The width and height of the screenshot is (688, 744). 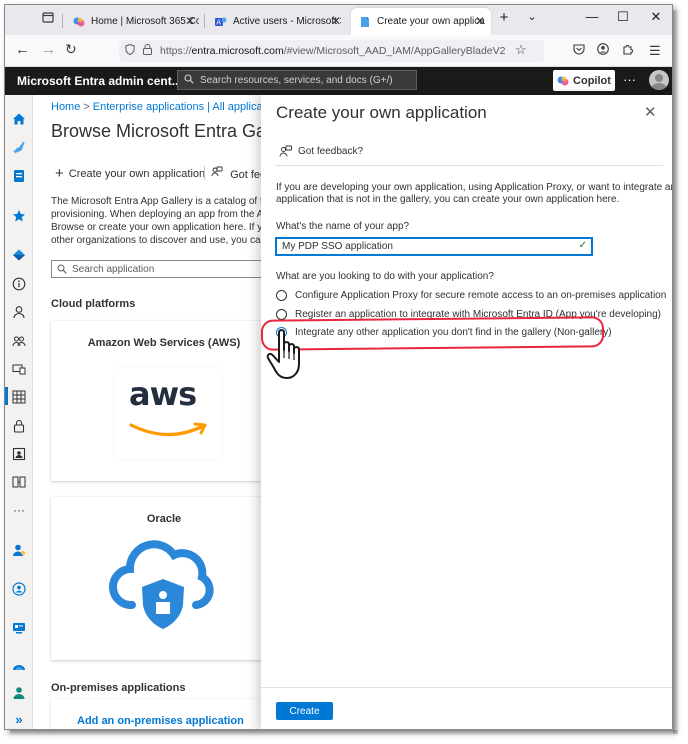 I want to click on governance-icon, so click(x=19, y=482).